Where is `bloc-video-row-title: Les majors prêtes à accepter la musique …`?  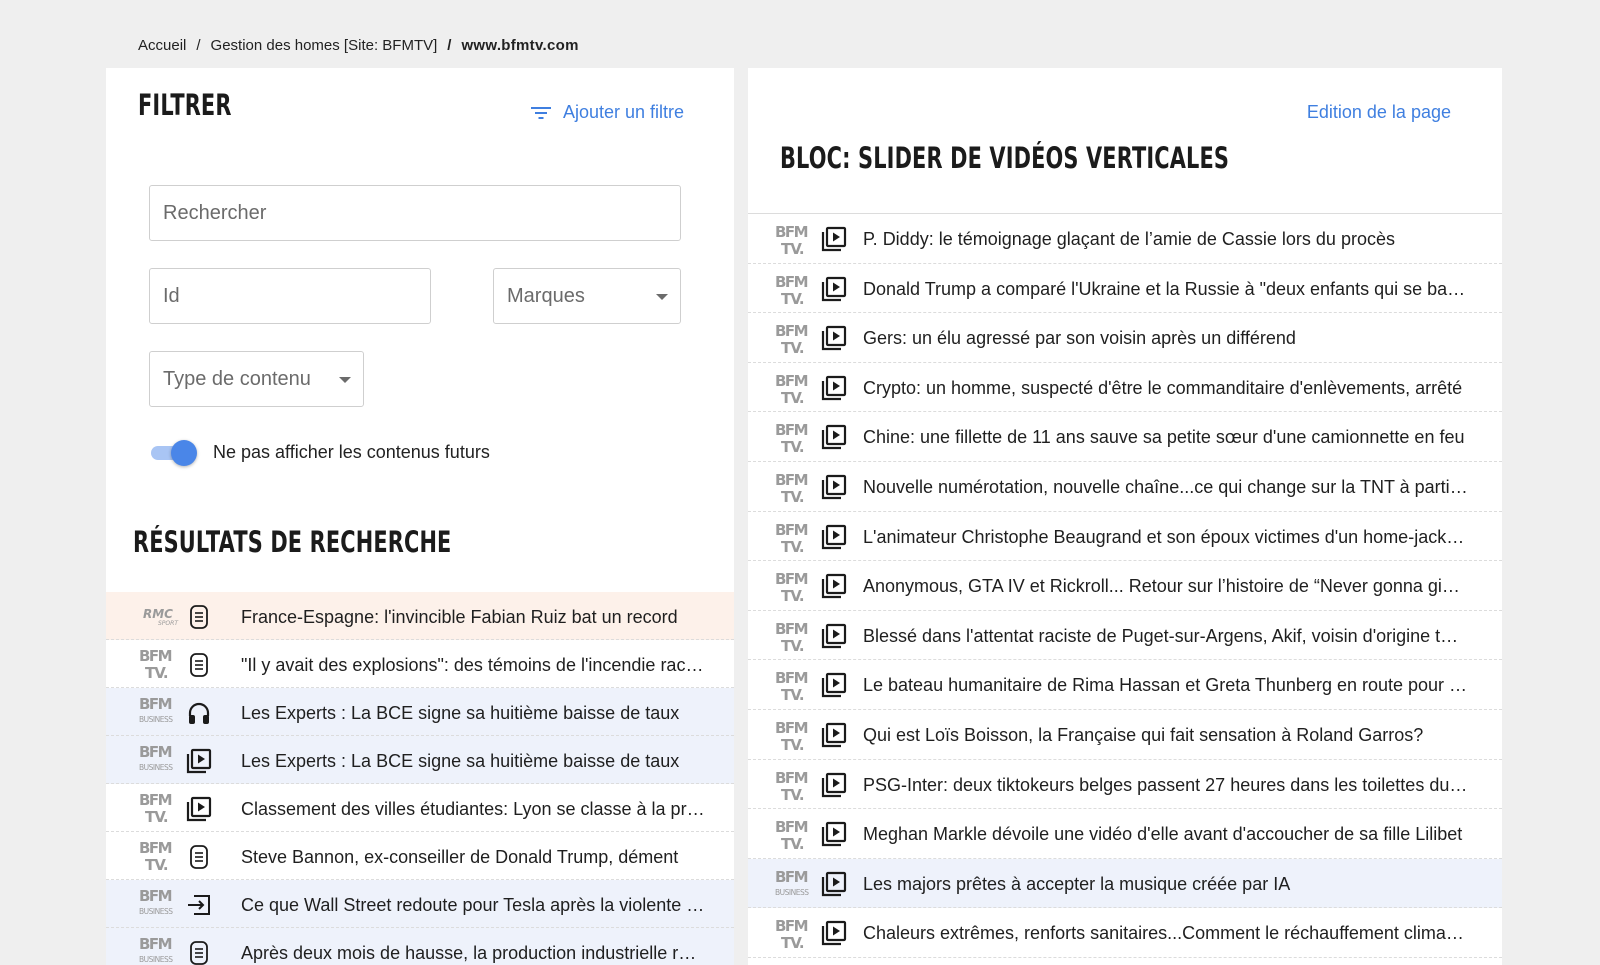
bloc-video-row-title: Les majors prêtes à accepter la musique … is located at coordinates (1077, 883).